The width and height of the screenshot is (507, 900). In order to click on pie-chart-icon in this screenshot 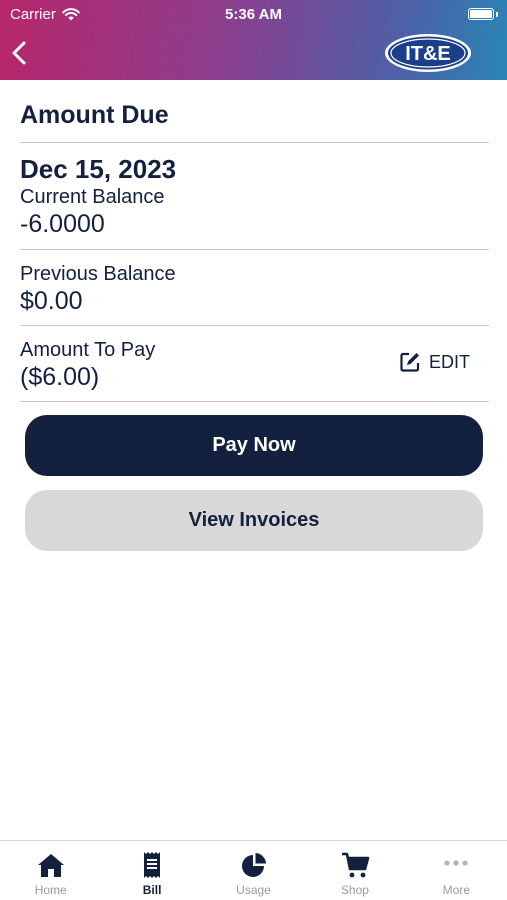, I will do `click(253, 865)`.